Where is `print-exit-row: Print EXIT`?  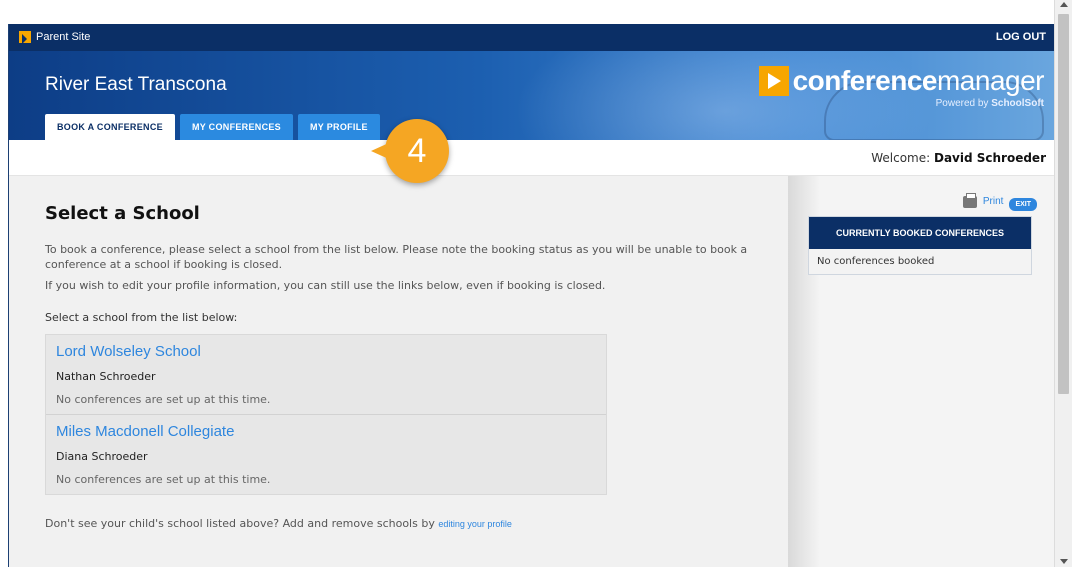 print-exit-row: Print EXIT is located at coordinates (999, 201).